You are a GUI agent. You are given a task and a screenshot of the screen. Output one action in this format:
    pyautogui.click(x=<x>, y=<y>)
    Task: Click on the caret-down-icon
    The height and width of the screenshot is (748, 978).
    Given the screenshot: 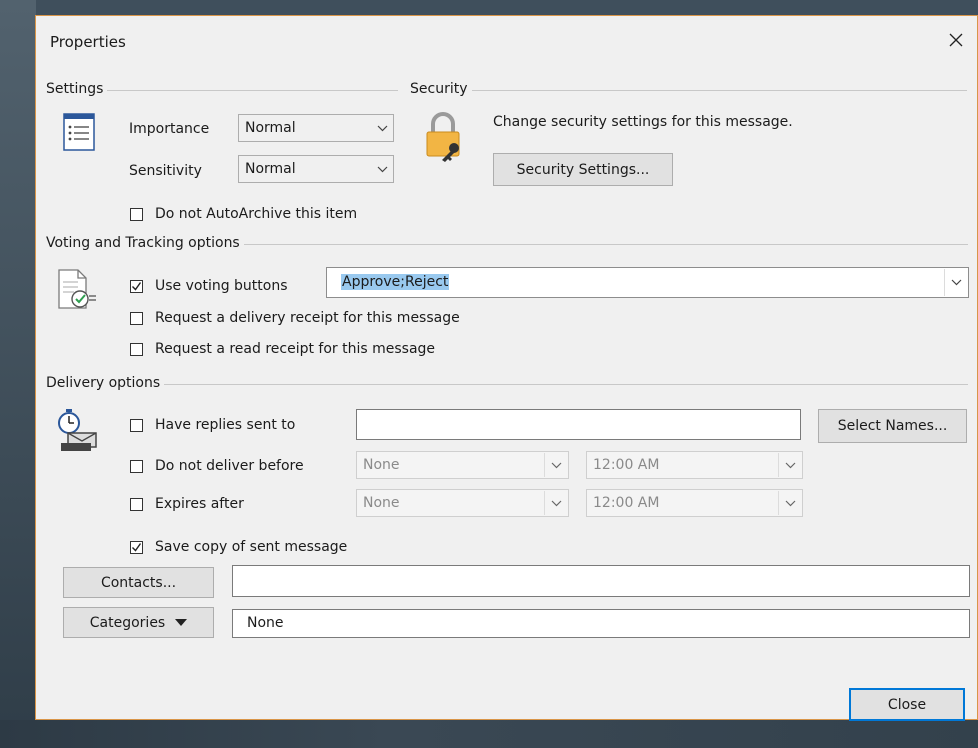 What is the action you would take?
    pyautogui.click(x=181, y=622)
    